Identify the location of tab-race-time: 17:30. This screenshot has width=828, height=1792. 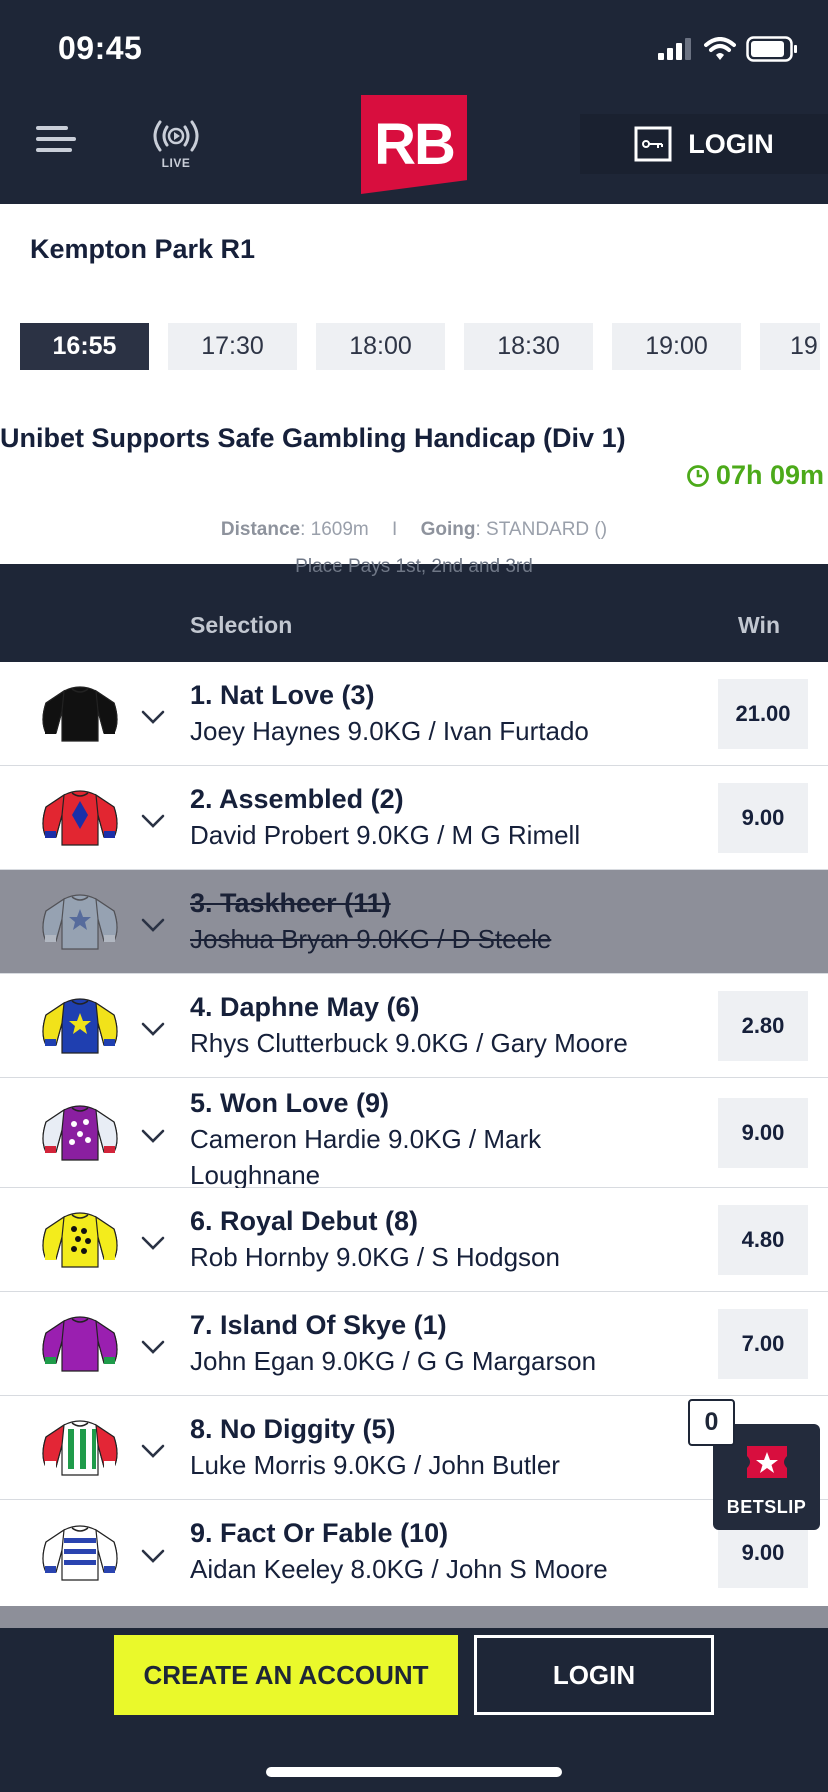
(232, 346).